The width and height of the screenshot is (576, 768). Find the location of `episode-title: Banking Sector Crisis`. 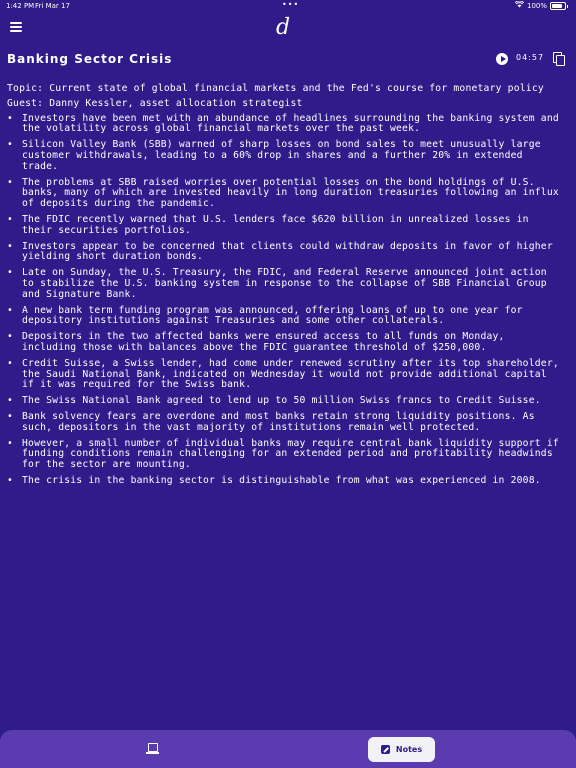

episode-title: Banking Sector Crisis is located at coordinates (90, 59).